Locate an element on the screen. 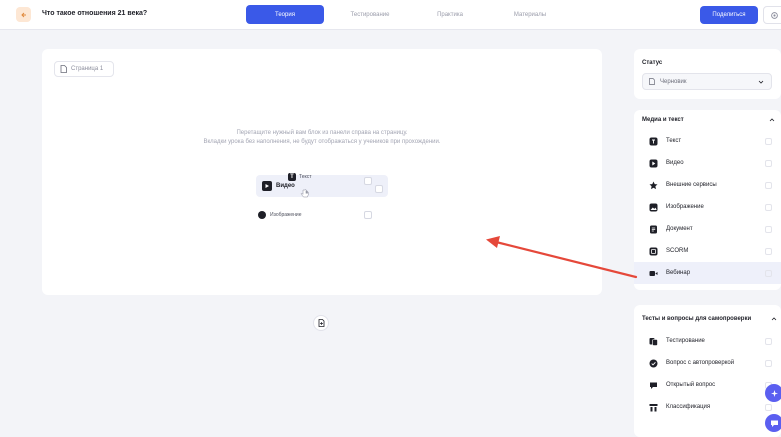  tests-item-classification: Классификация is located at coordinates (707, 407).